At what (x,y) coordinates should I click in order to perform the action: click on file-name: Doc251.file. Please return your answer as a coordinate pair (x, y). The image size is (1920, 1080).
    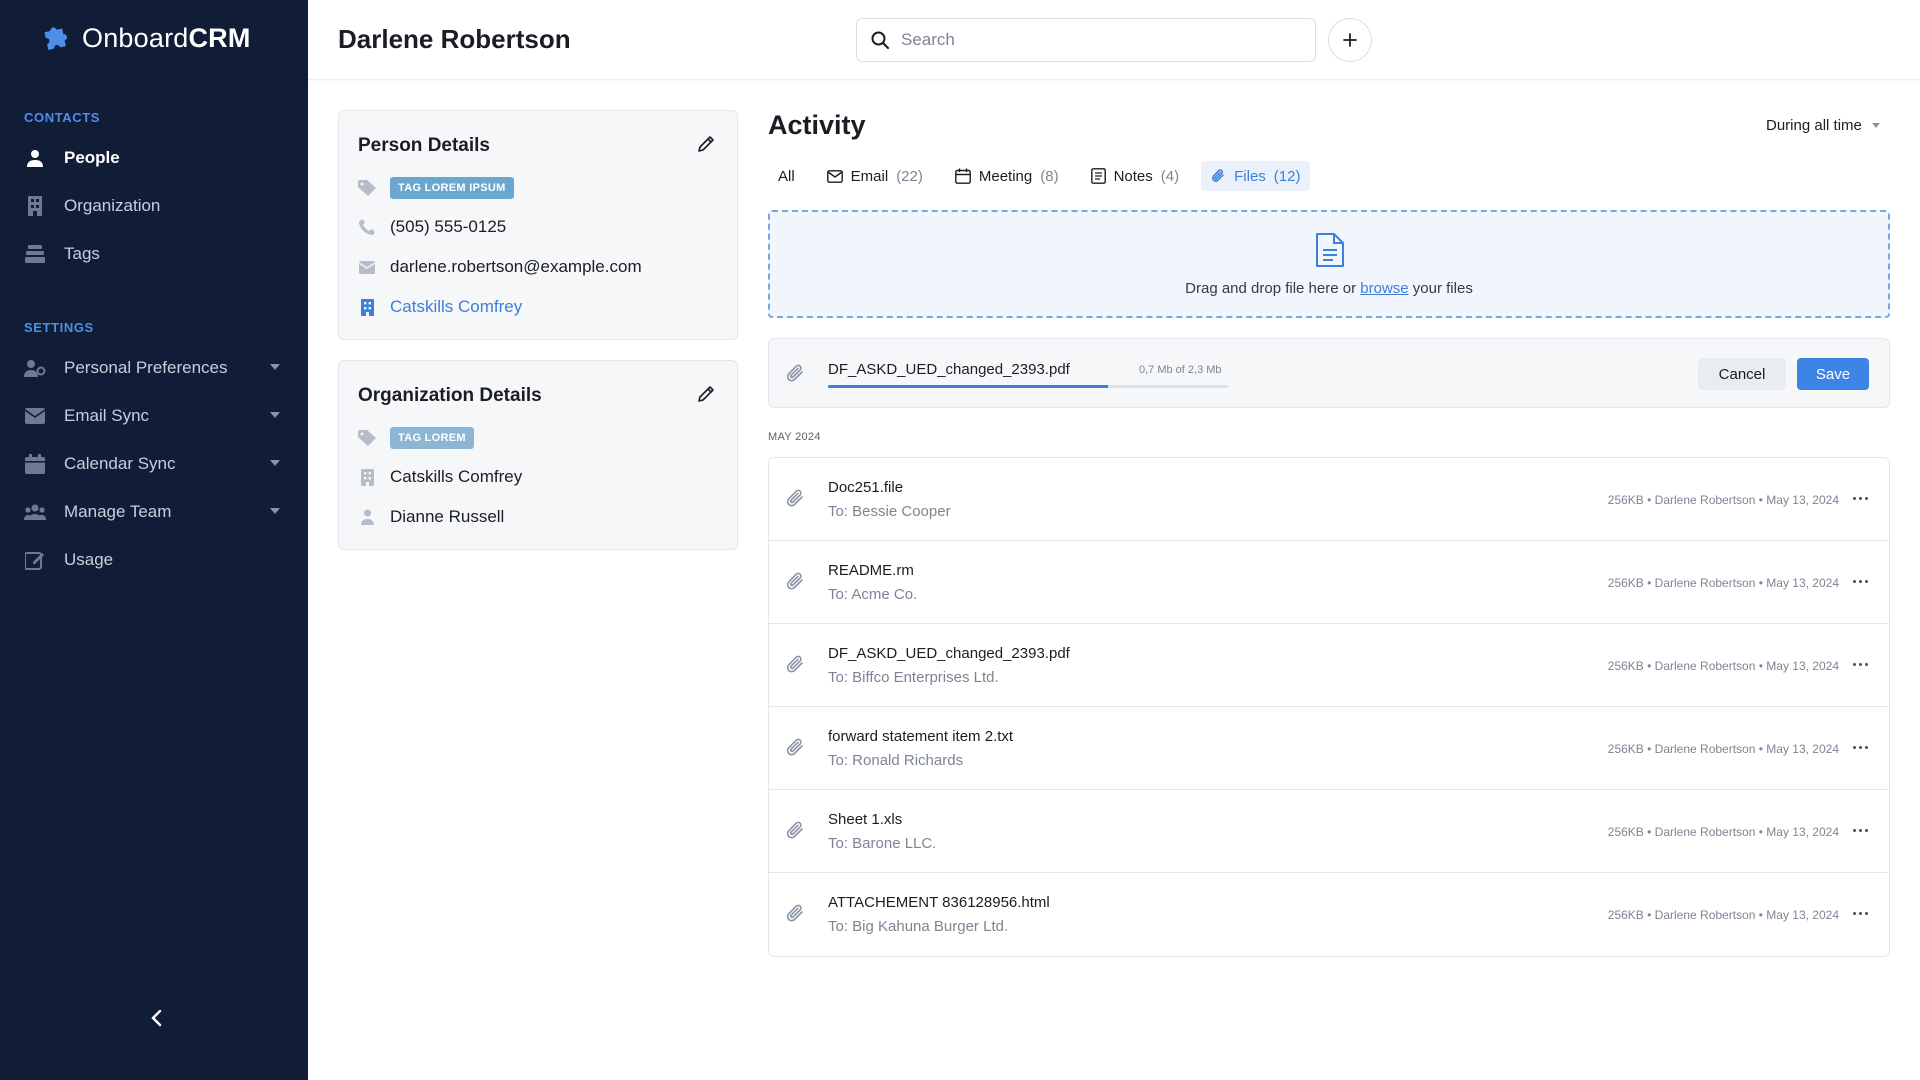
    Looking at the image, I should click on (865, 487).